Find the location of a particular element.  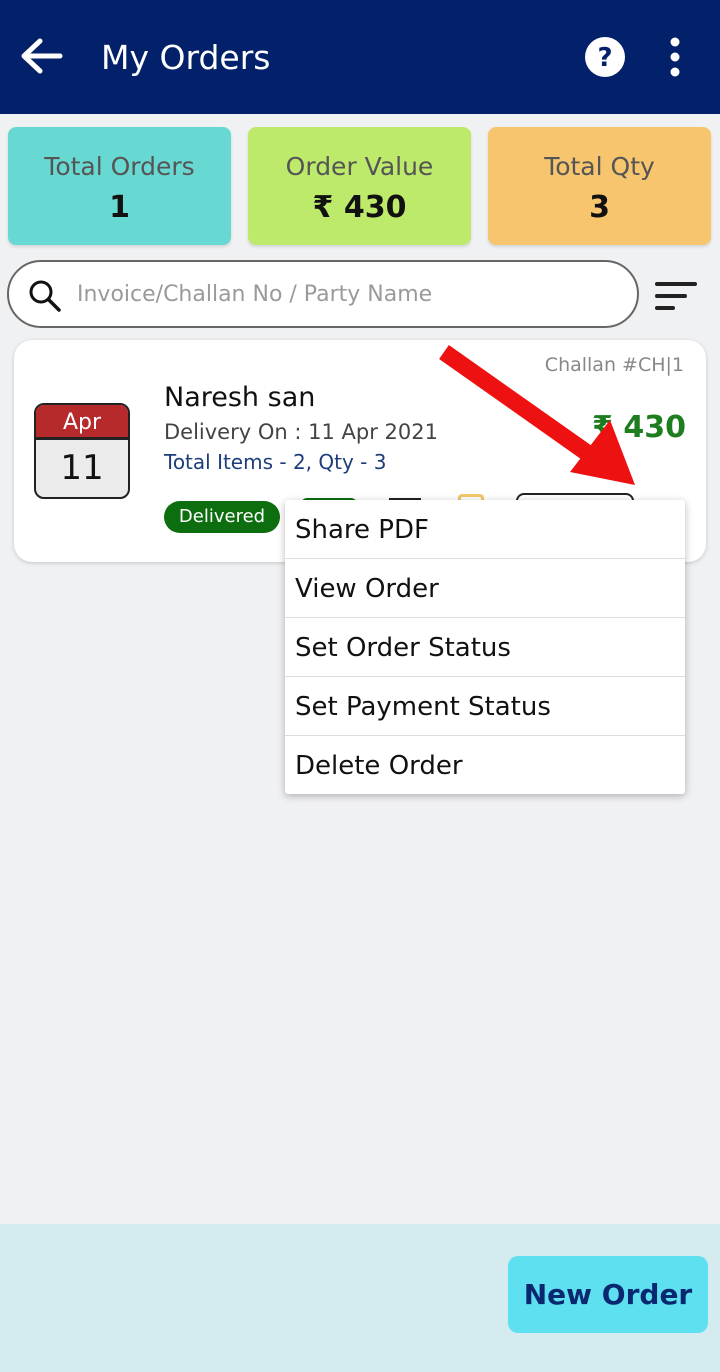

order-amount: ₹ 430 is located at coordinates (639, 427).